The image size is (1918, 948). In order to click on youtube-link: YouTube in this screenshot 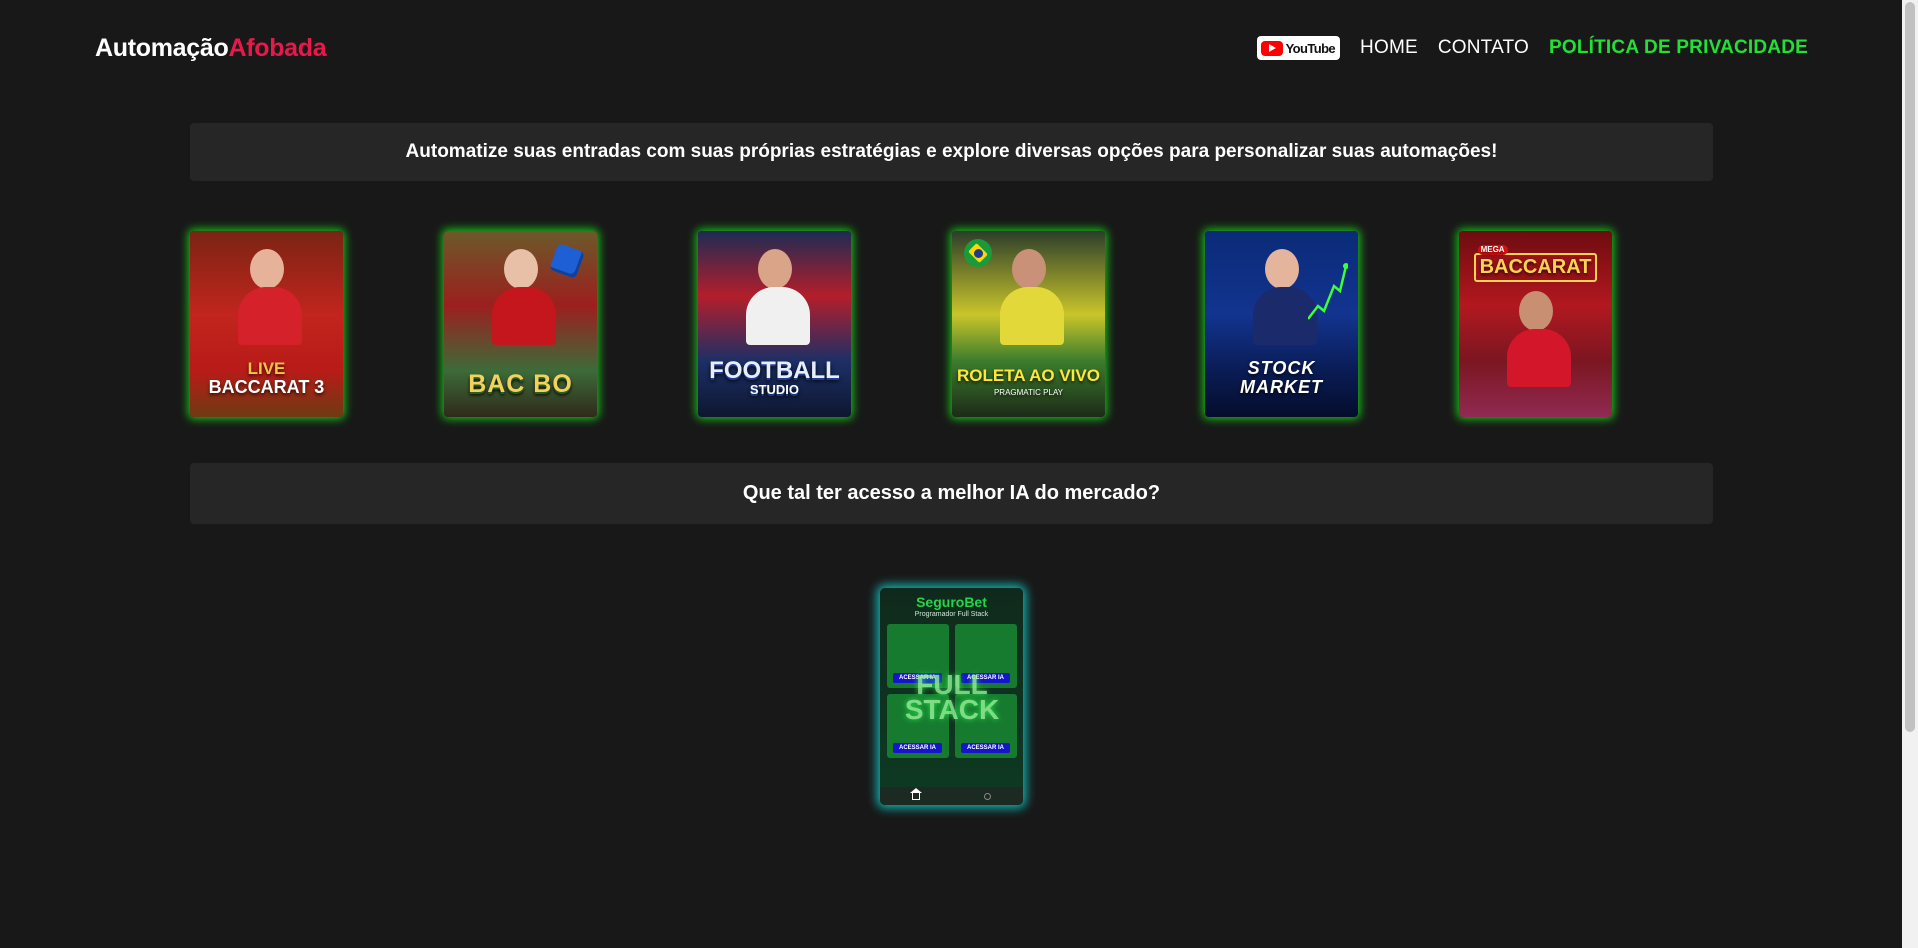, I will do `click(1298, 48)`.